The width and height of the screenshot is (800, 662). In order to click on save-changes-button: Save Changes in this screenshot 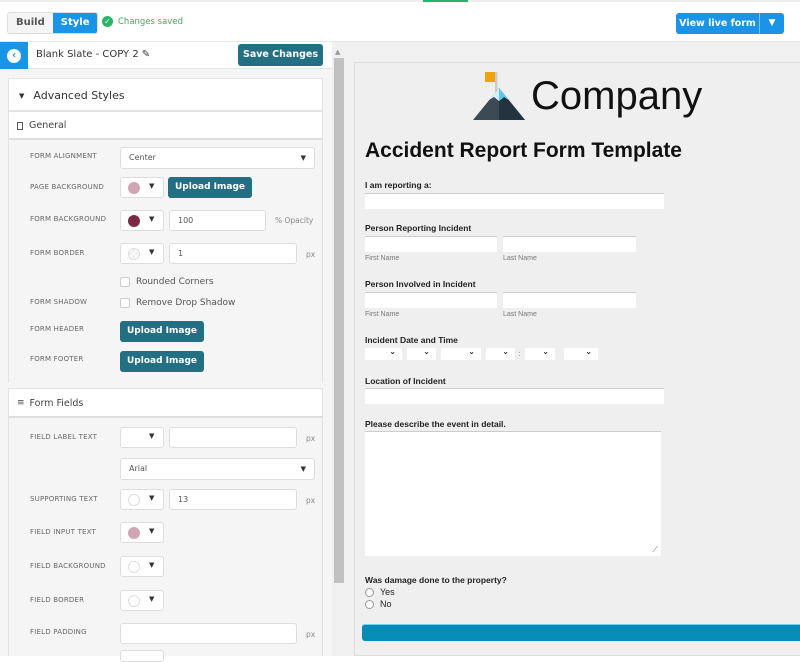, I will do `click(280, 55)`.